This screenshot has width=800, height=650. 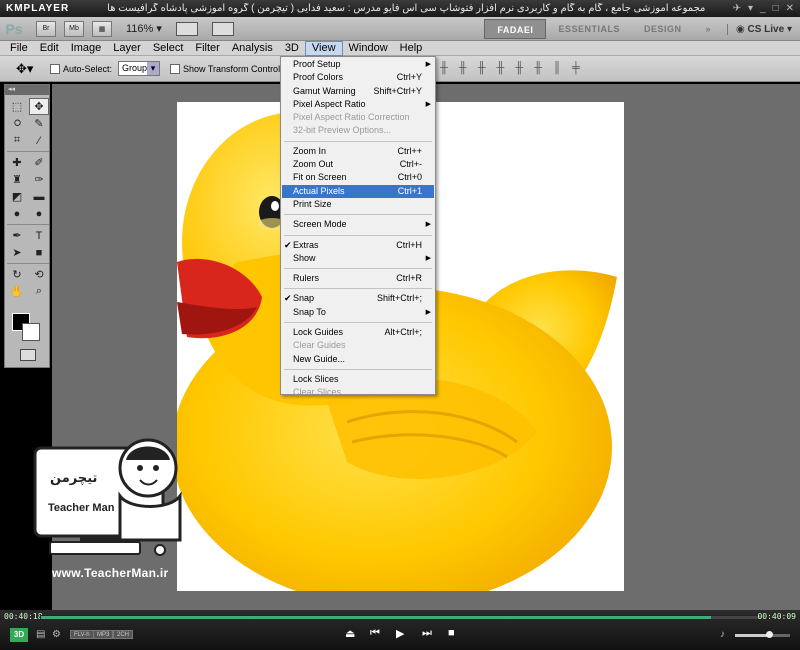 I want to click on menu-icon: ▾, so click(x=750, y=8).